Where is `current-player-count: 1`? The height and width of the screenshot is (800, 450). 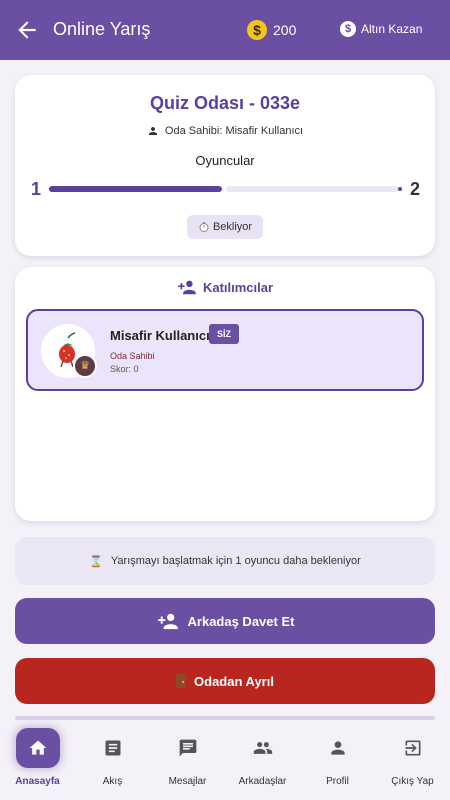 current-player-count: 1 is located at coordinates (36, 189).